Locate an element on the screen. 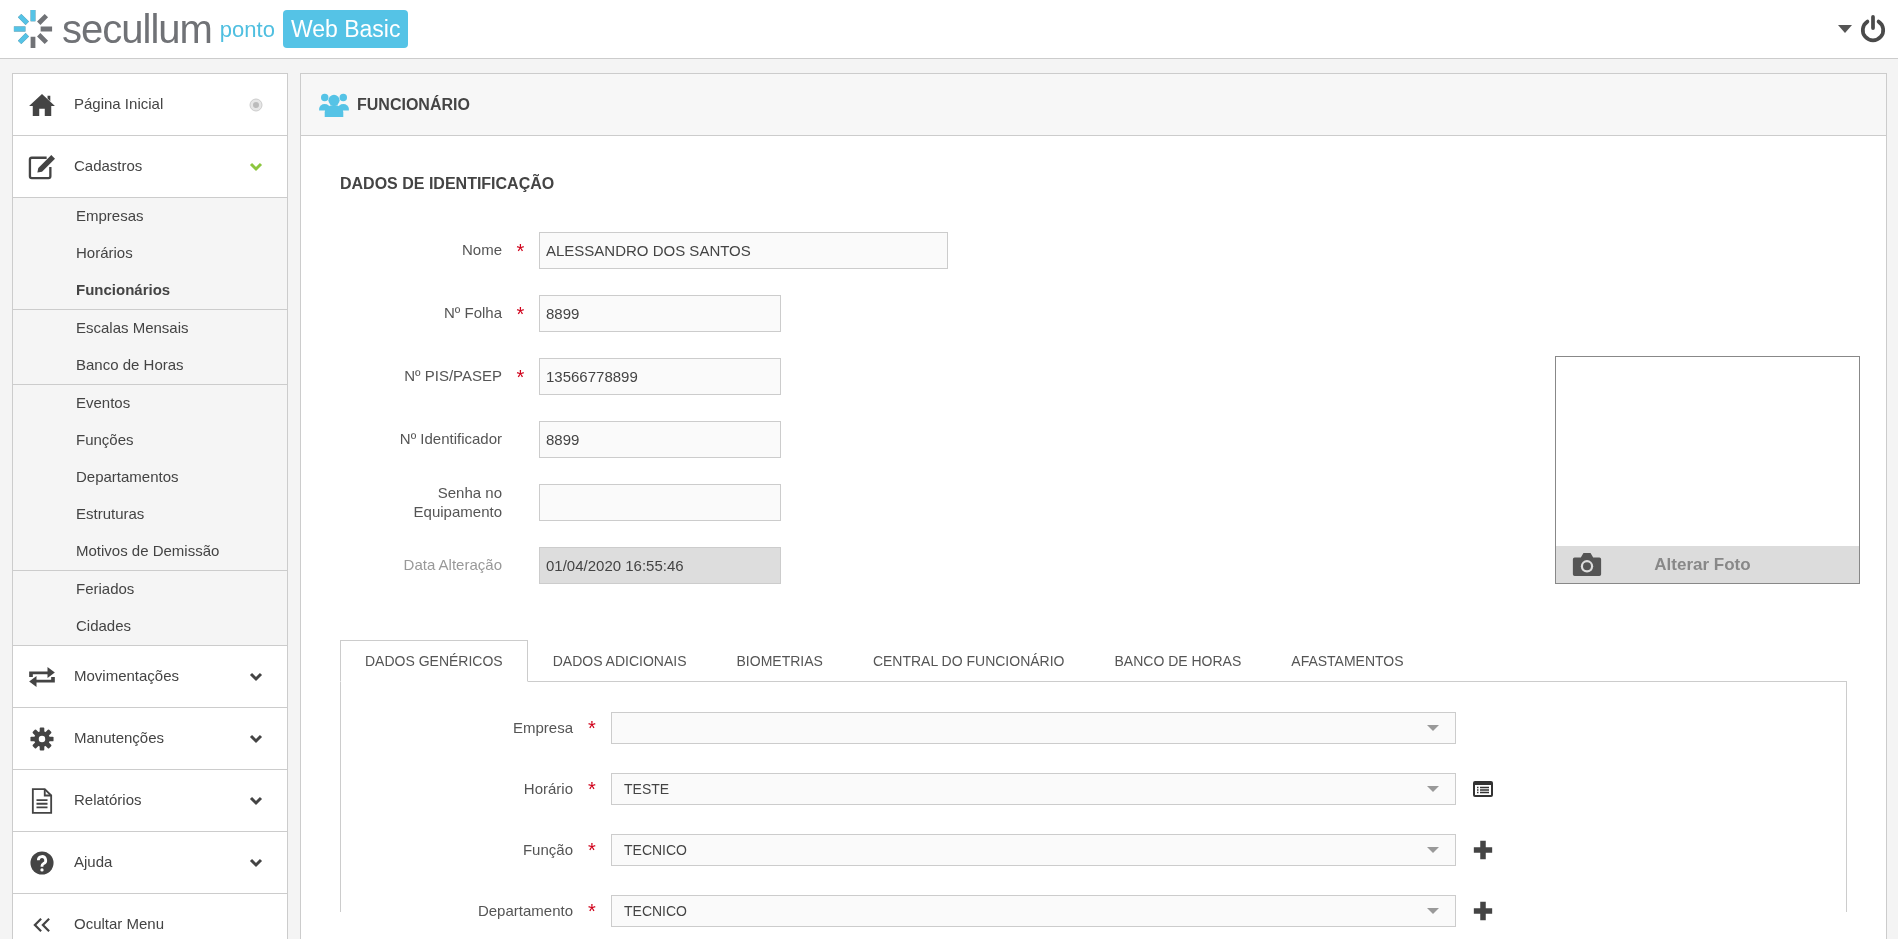  users-icon is located at coordinates (334, 104).